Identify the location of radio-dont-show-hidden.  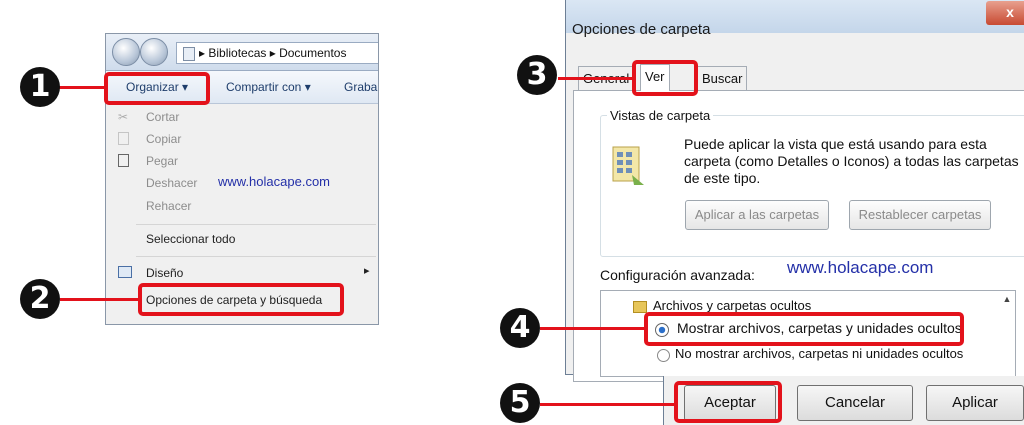
(663, 355).